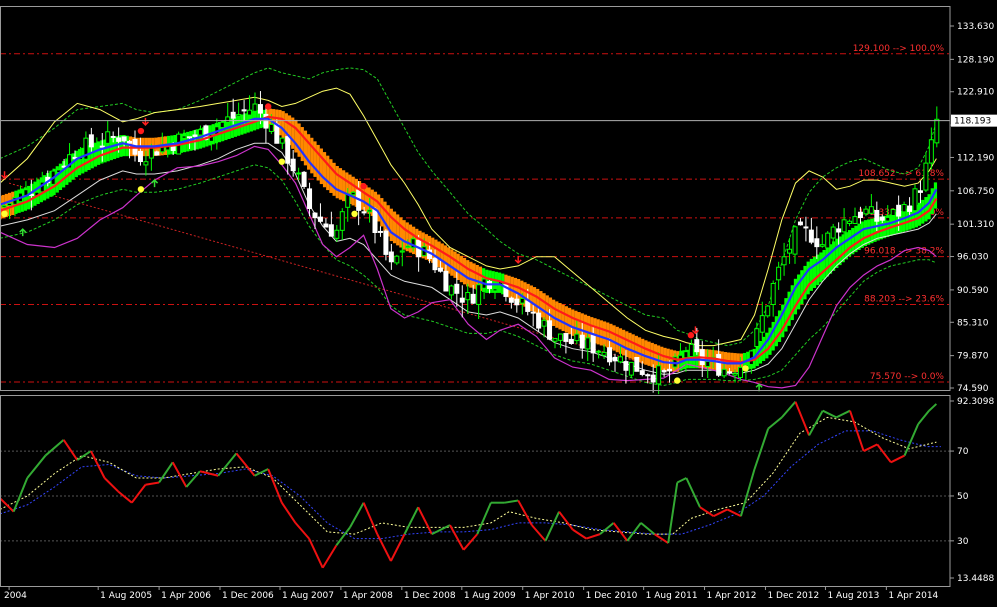 The width and height of the screenshot is (997, 607). What do you see at coordinates (368, 596) in the screenshot?
I see `time-tick-label: 1 Apr 2008` at bounding box center [368, 596].